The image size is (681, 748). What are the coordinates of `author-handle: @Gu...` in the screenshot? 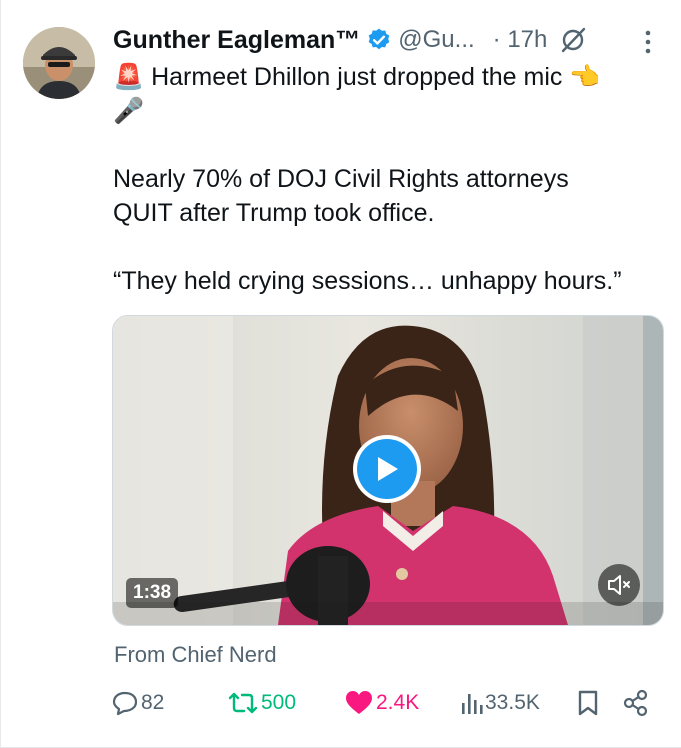 It's located at (436, 40).